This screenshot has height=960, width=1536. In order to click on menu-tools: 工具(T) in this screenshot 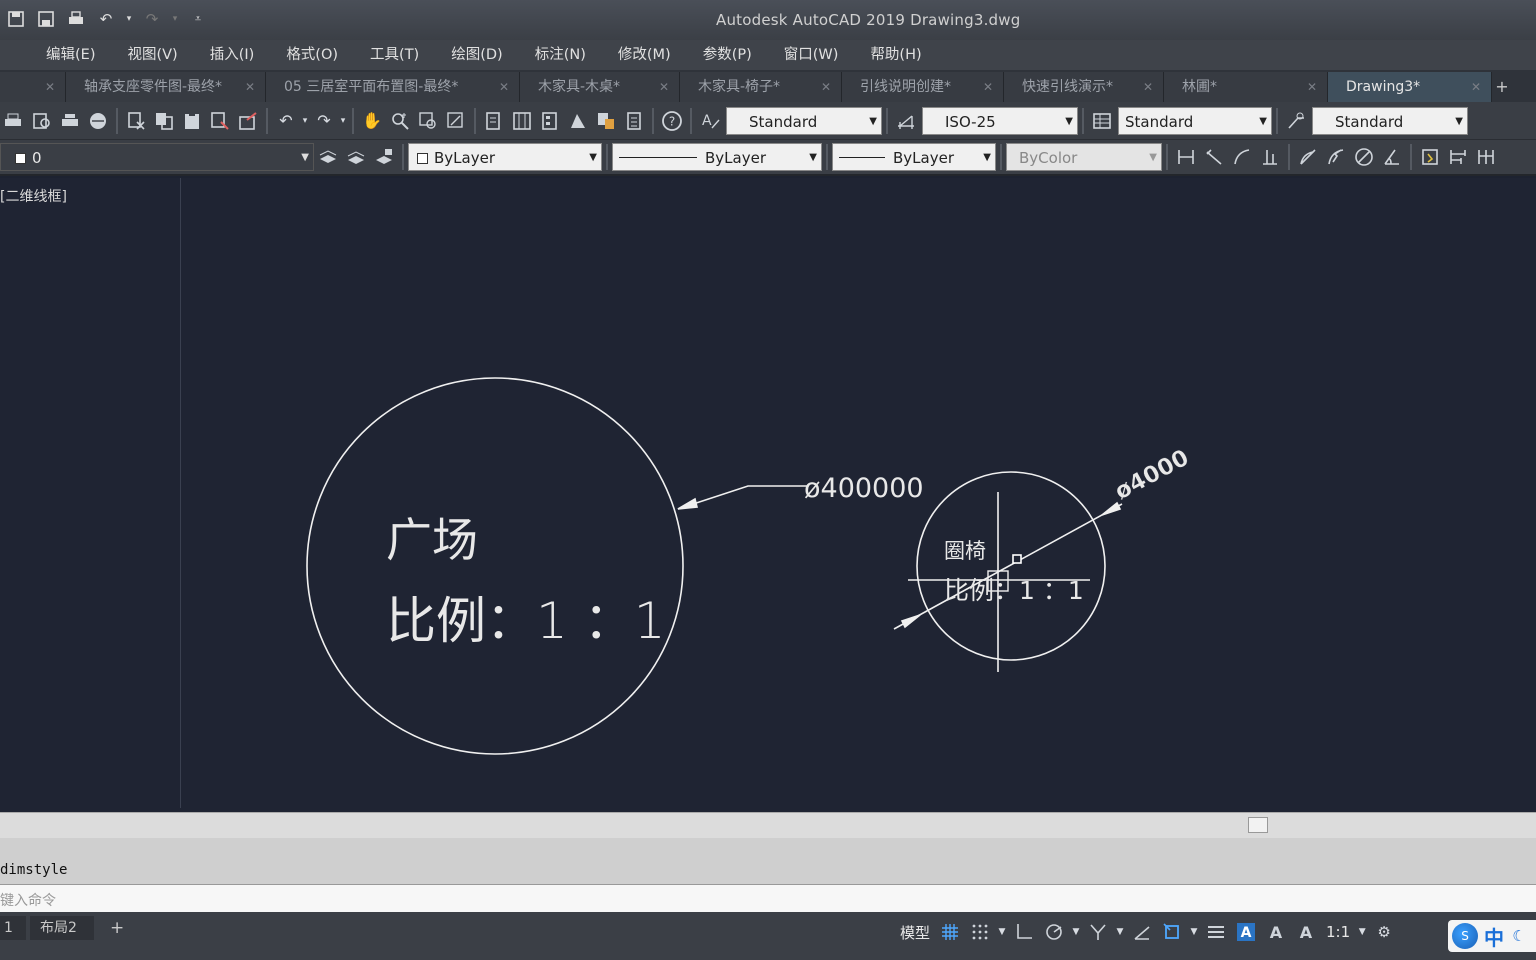, I will do `click(394, 55)`.